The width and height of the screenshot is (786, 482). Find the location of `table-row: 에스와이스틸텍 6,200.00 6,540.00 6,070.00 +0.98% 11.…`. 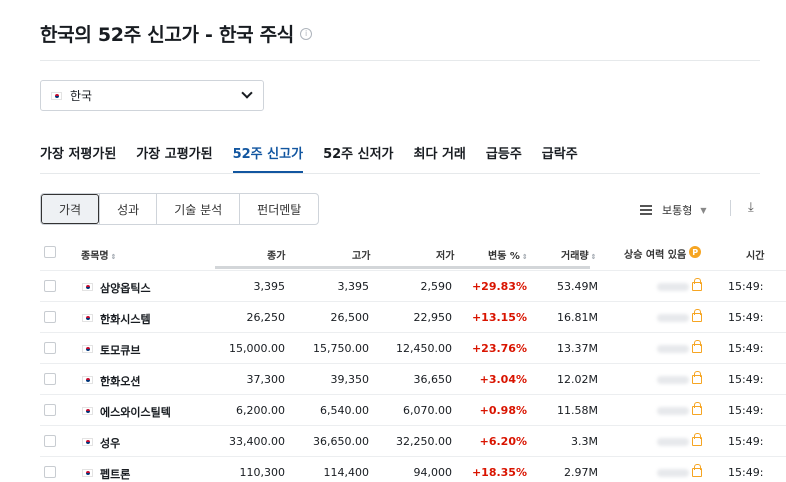

table-row: 에스와이스틸텍 6,200.00 6,540.00 6,070.00 +0.98% 11.… is located at coordinates (413, 409).